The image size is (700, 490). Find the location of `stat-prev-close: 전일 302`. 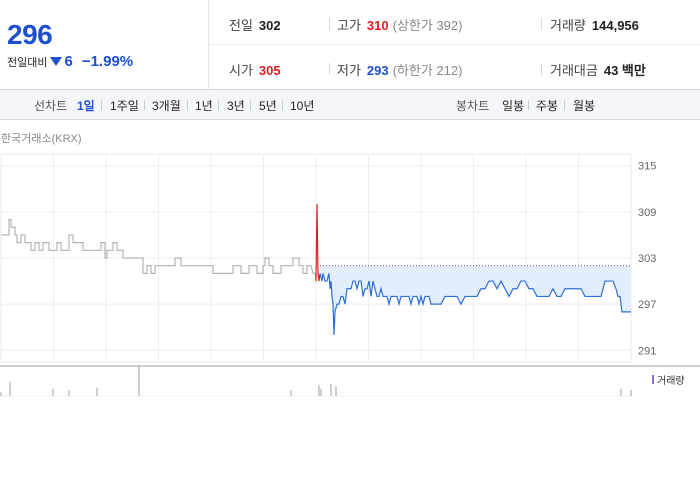

stat-prev-close: 전일 302 is located at coordinates (255, 24).